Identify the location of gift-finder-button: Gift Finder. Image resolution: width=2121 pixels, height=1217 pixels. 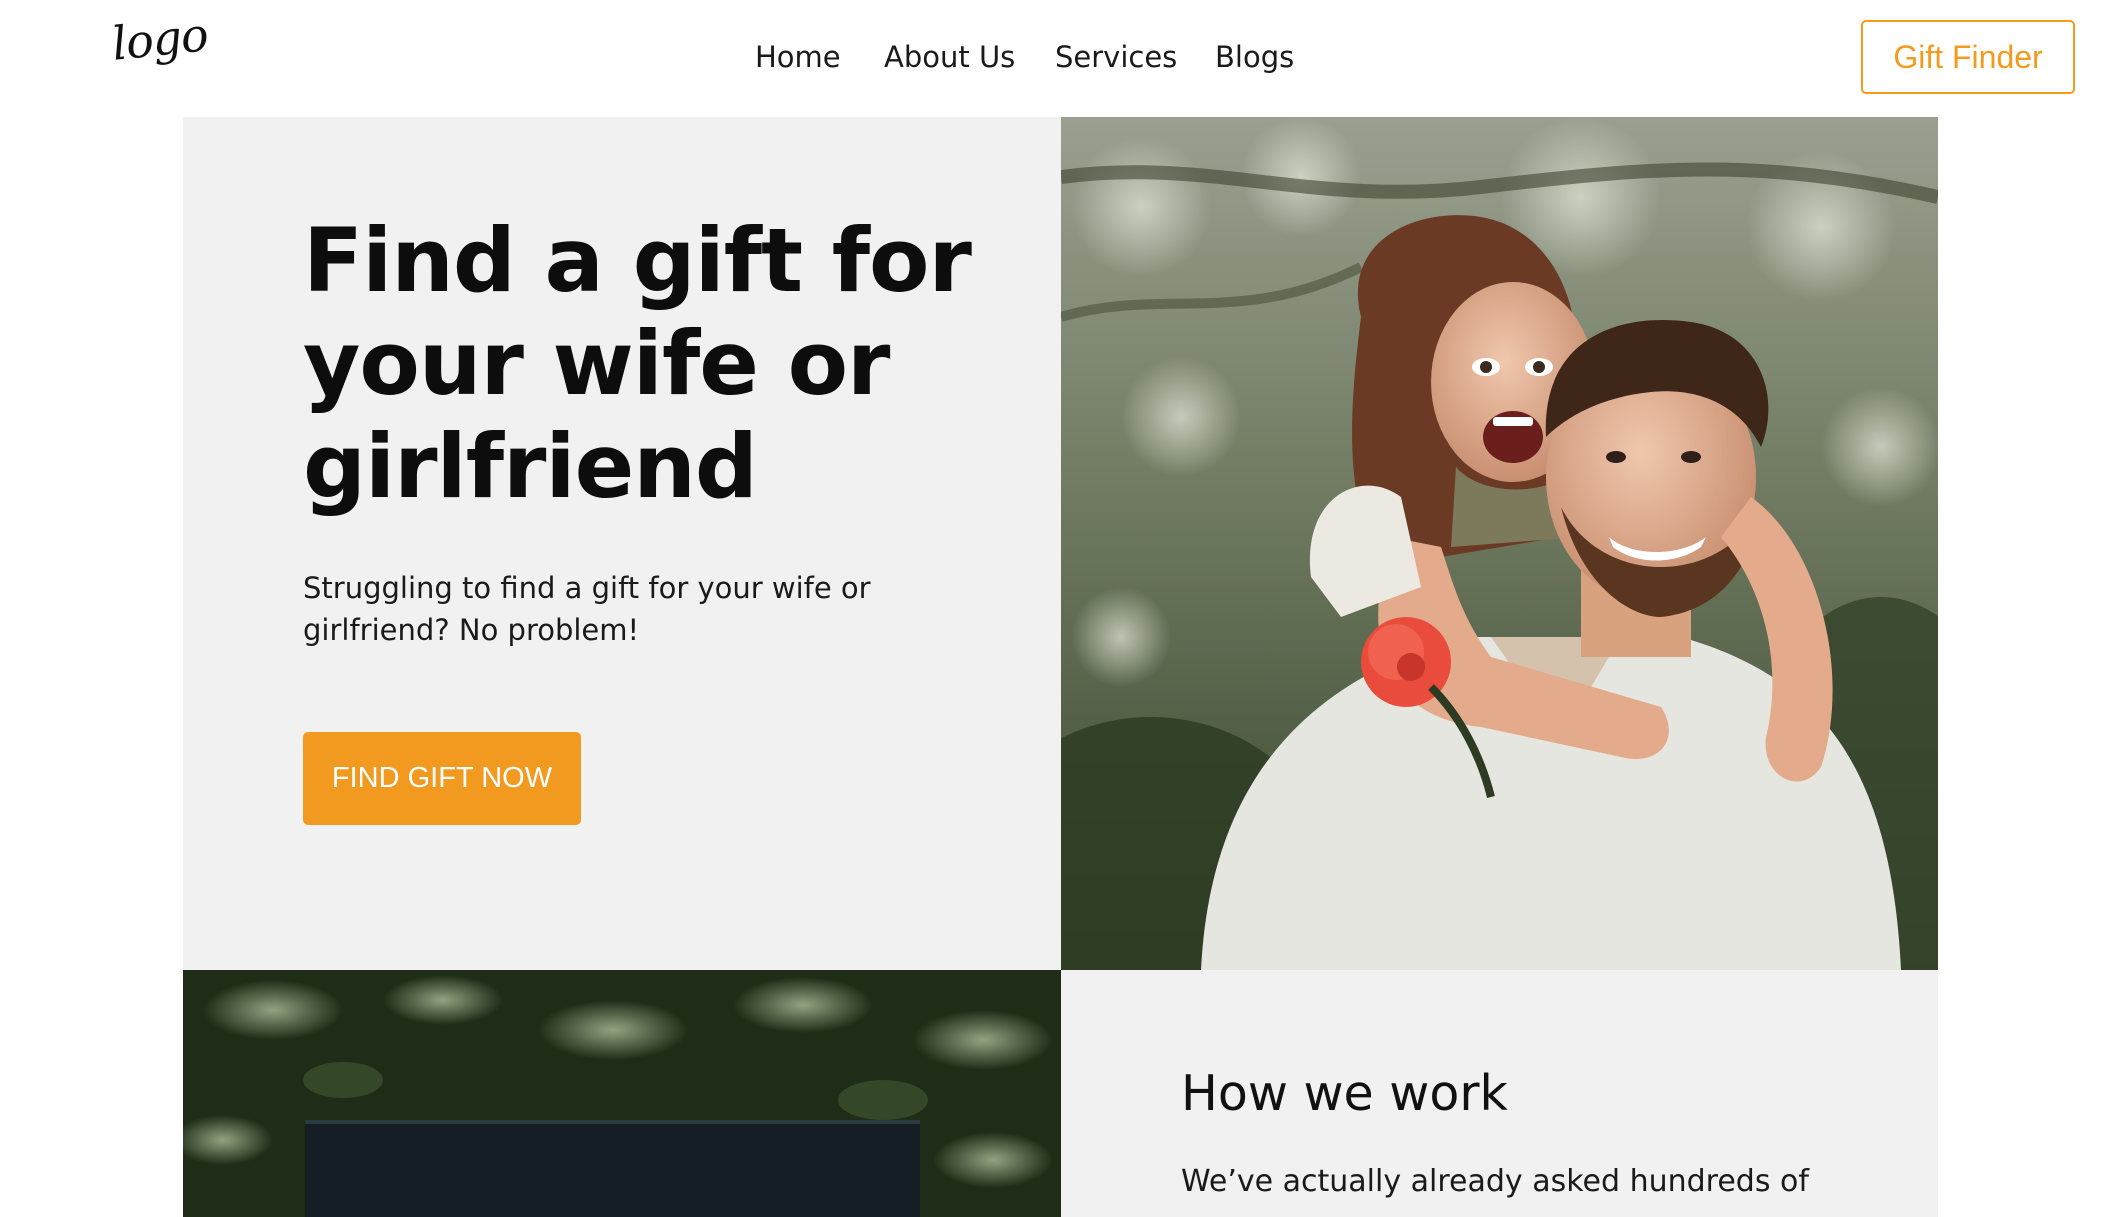
(1968, 57).